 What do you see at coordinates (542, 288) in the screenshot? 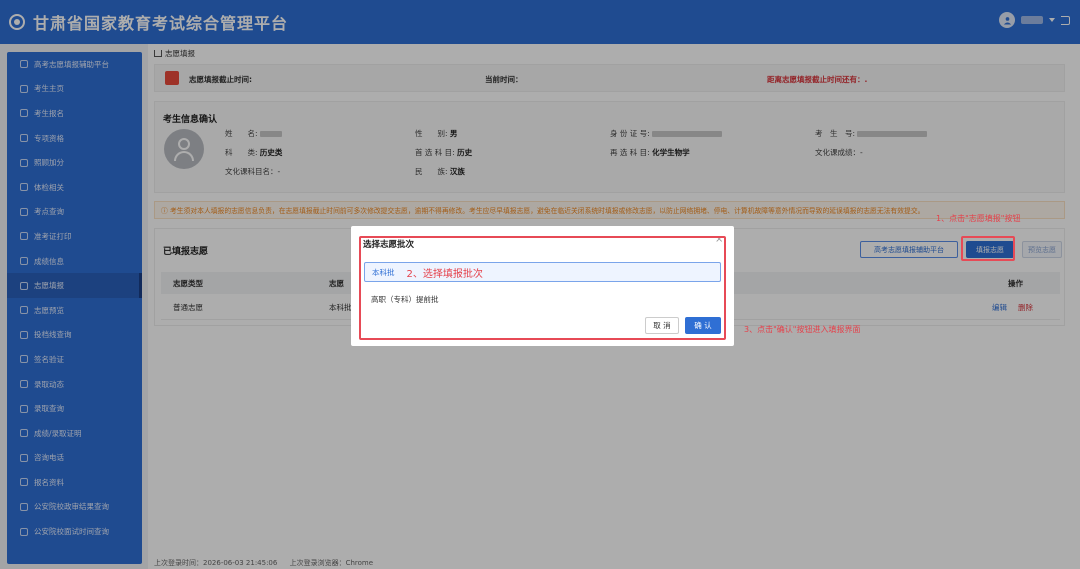
I see `highlight-dialog` at bounding box center [542, 288].